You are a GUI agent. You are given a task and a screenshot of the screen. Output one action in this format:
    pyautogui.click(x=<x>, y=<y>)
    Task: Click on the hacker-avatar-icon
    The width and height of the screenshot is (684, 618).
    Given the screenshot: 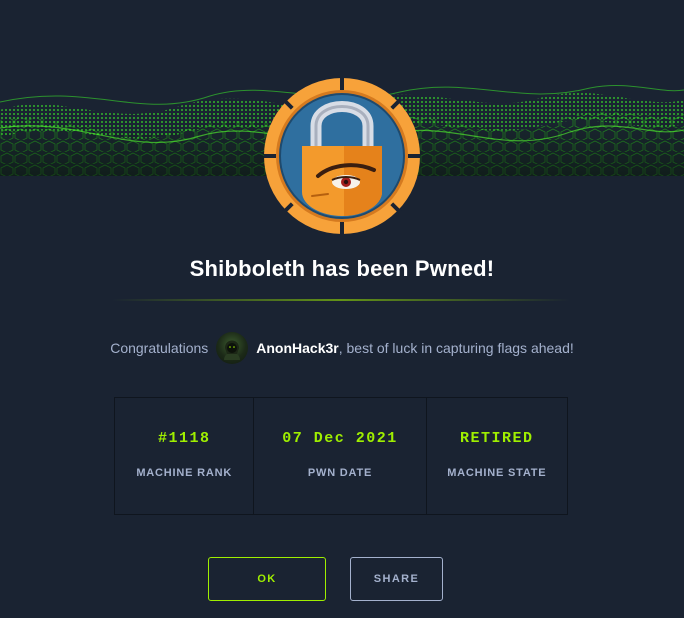 What is the action you would take?
    pyautogui.click(x=232, y=348)
    